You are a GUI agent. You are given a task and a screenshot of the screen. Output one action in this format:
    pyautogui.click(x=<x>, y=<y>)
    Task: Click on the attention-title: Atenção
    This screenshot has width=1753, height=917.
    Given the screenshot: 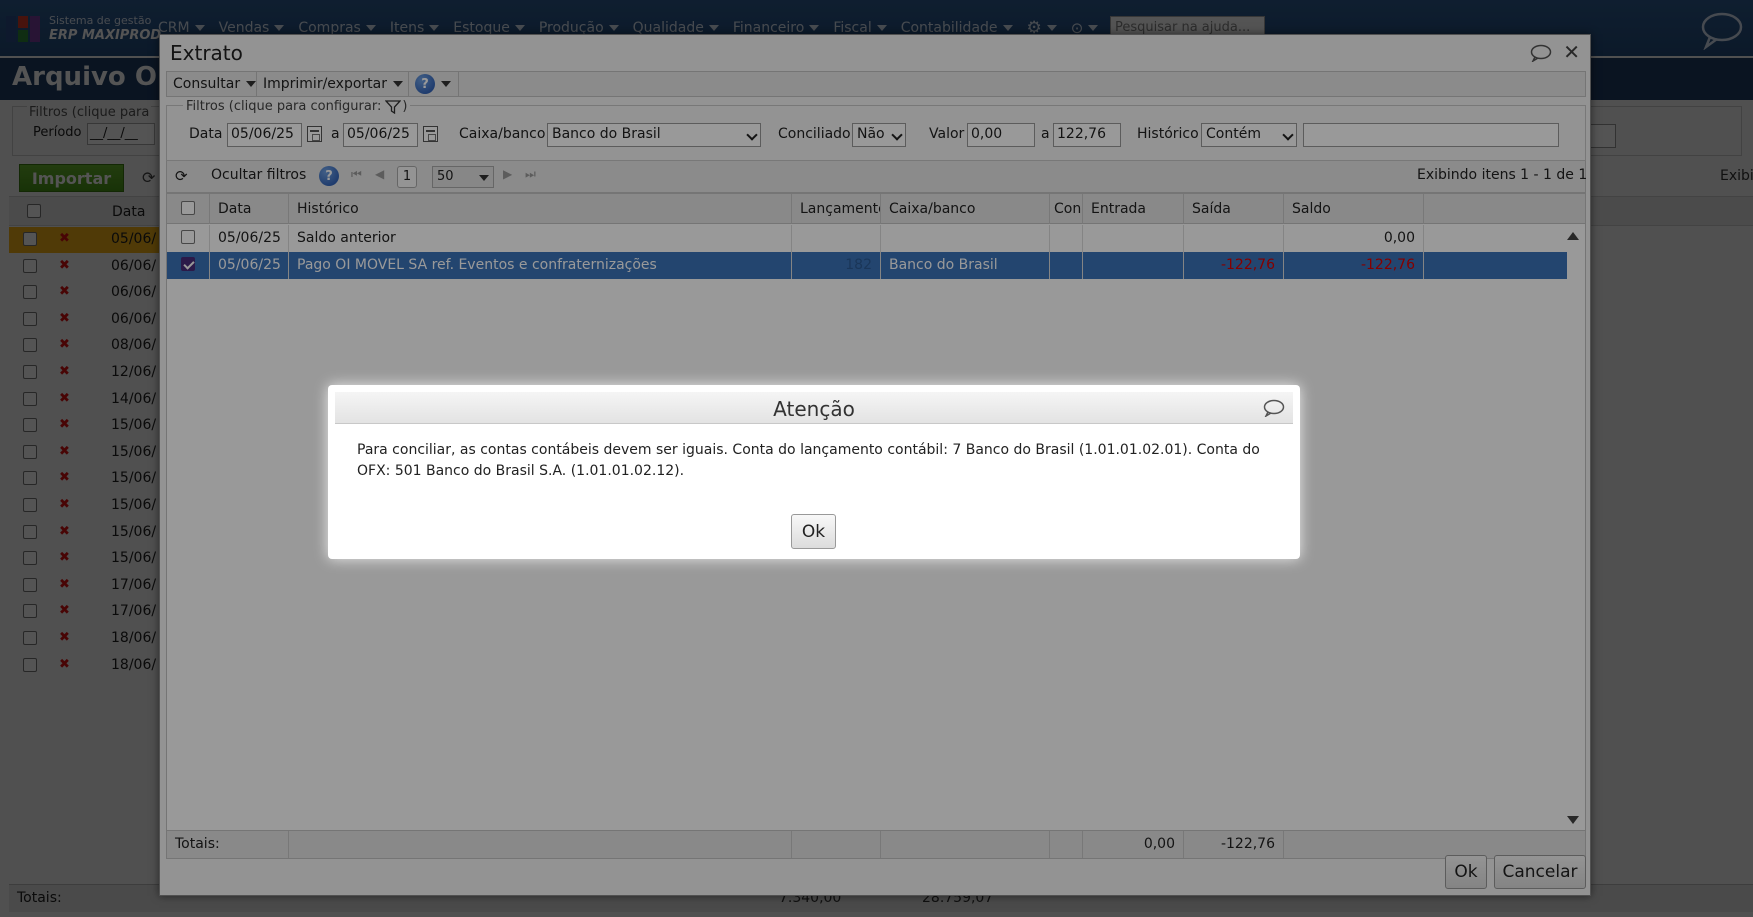 What is the action you would take?
    pyautogui.click(x=814, y=409)
    